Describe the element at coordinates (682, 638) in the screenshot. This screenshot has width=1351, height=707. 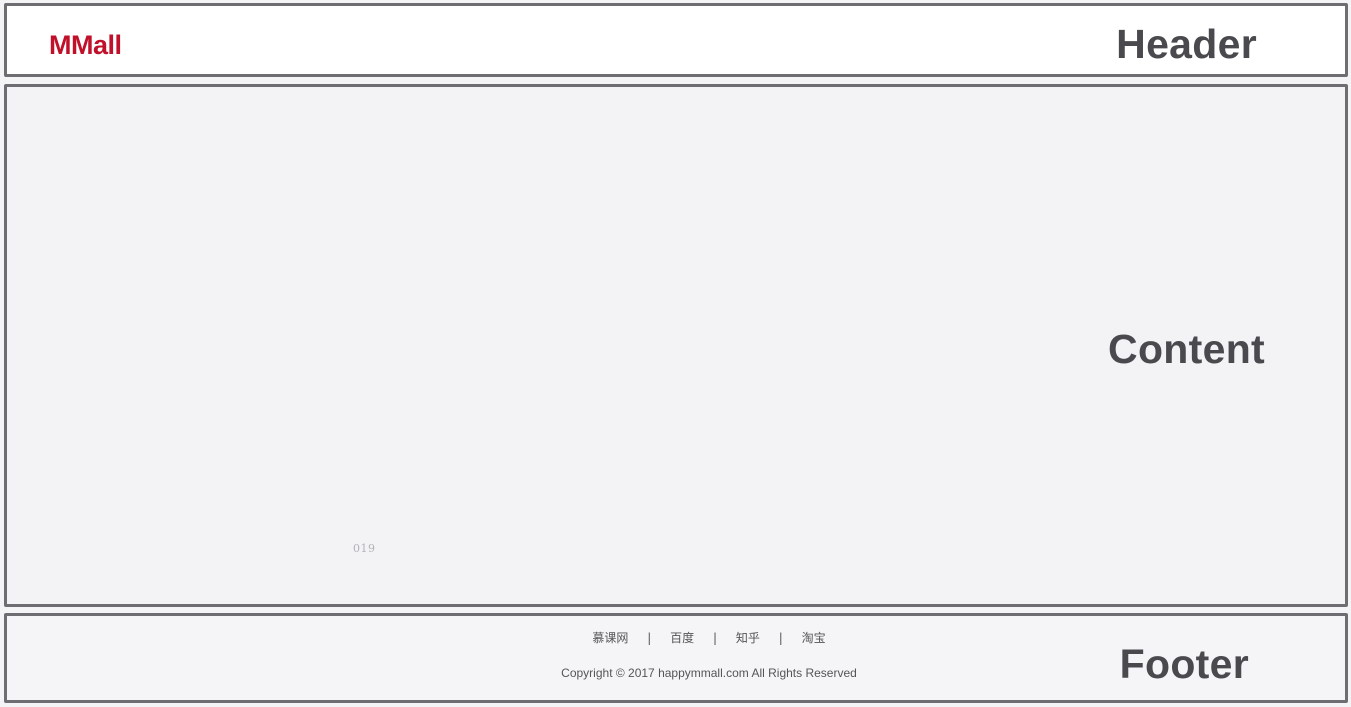
I see `footer-link-baidu: 百度` at that location.